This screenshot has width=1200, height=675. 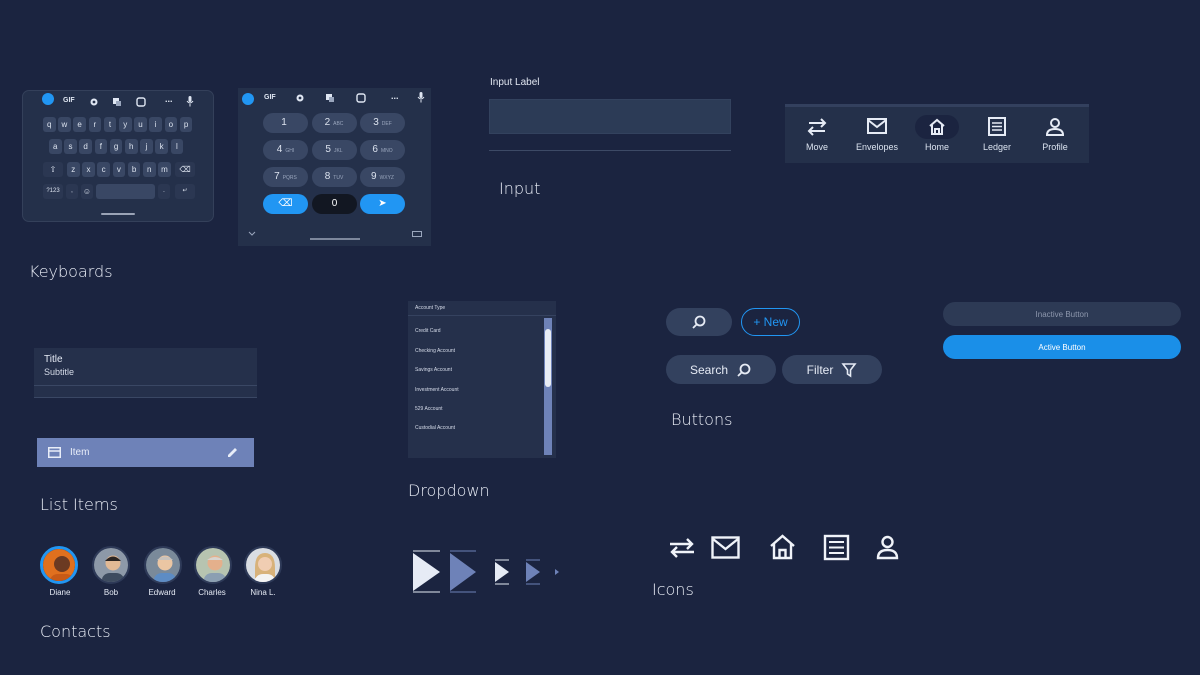 I want to click on symbols-key: ?123, so click(x=53, y=191).